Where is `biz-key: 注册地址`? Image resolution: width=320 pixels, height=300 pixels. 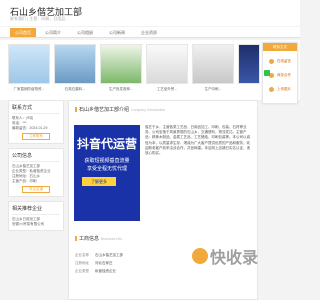 biz-key: 注册地址 is located at coordinates (82, 263).